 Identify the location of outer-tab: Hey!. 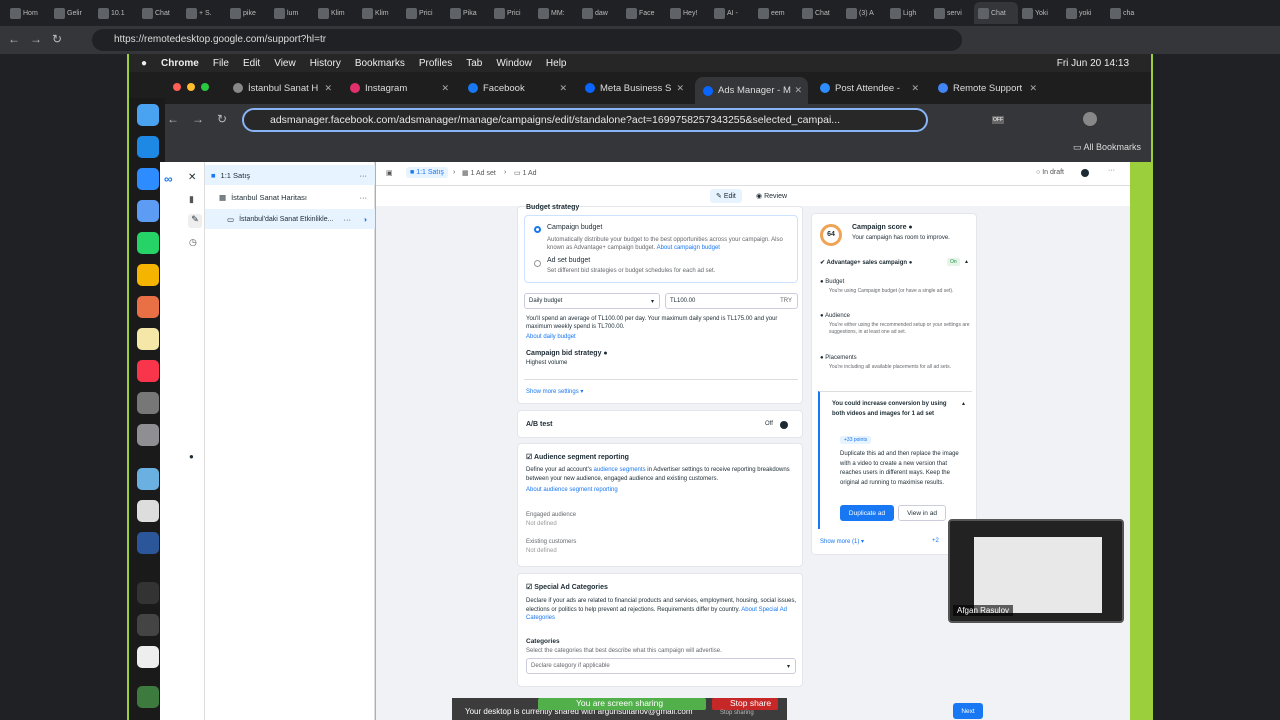
(688, 13).